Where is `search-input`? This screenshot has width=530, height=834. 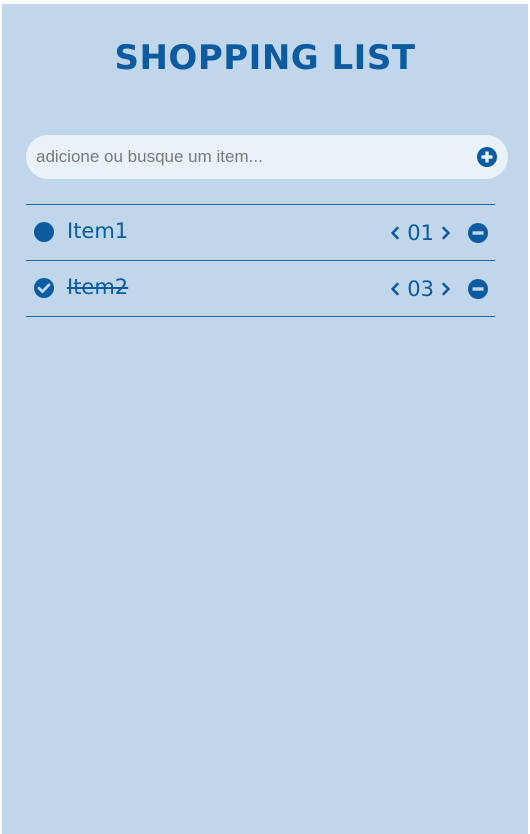
search-input is located at coordinates (251, 157).